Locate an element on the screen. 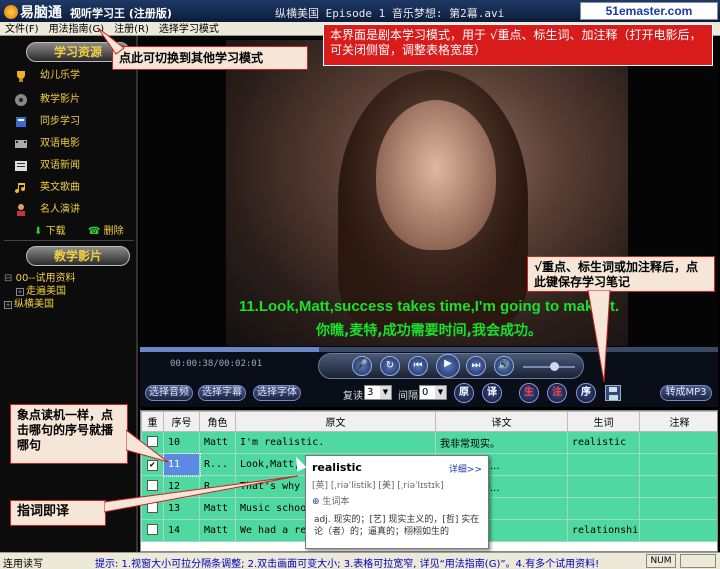  num-lock-indicator: NUM is located at coordinates (661, 561).